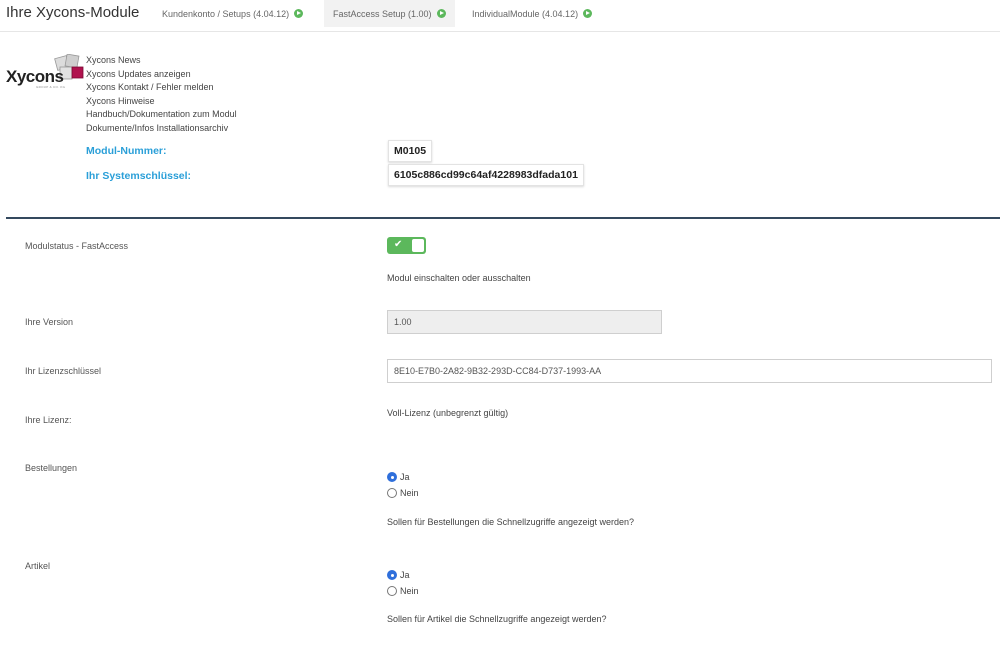  Describe the element at coordinates (418, 245) in the screenshot. I see `toggle-knob` at that location.